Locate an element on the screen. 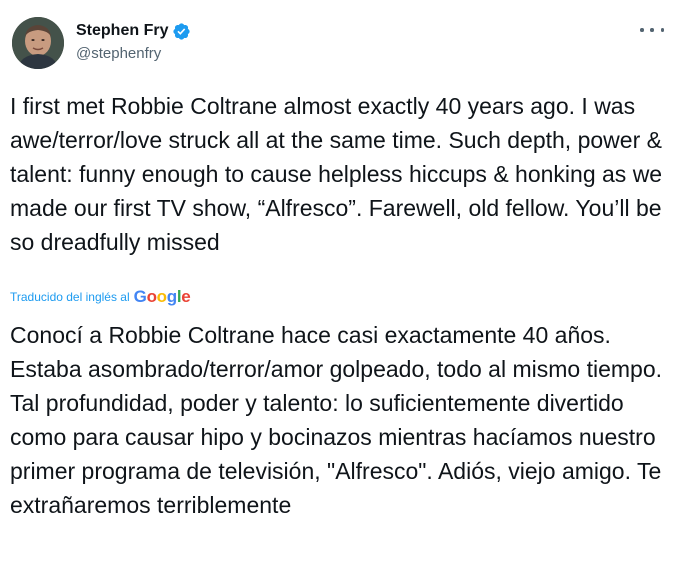 Image resolution: width=679 pixels, height=561 pixels. avatar-image is located at coordinates (38, 43).